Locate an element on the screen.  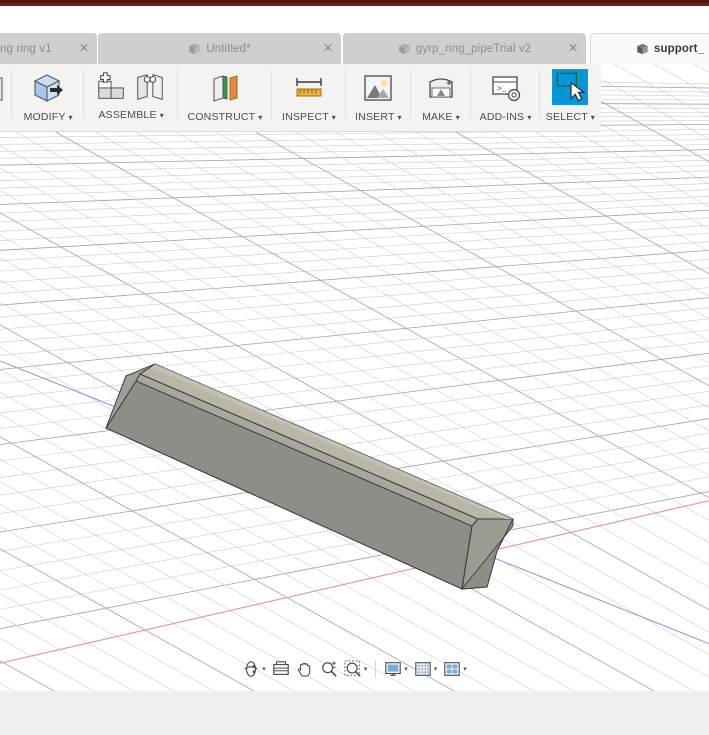
partial-icon is located at coordinates (1, 89).